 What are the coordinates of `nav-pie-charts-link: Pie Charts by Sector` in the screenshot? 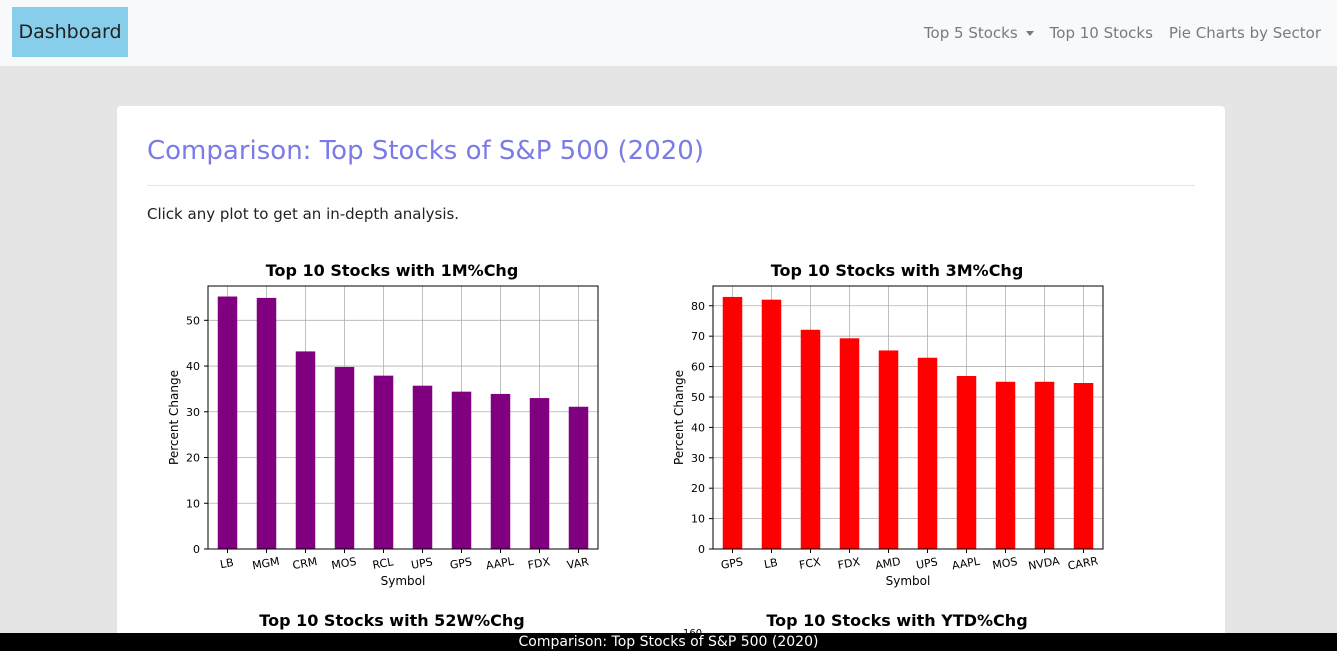 It's located at (1245, 33).